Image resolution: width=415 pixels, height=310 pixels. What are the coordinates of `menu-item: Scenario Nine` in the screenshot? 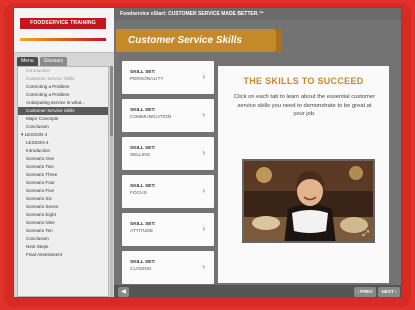 It's located at (63, 223).